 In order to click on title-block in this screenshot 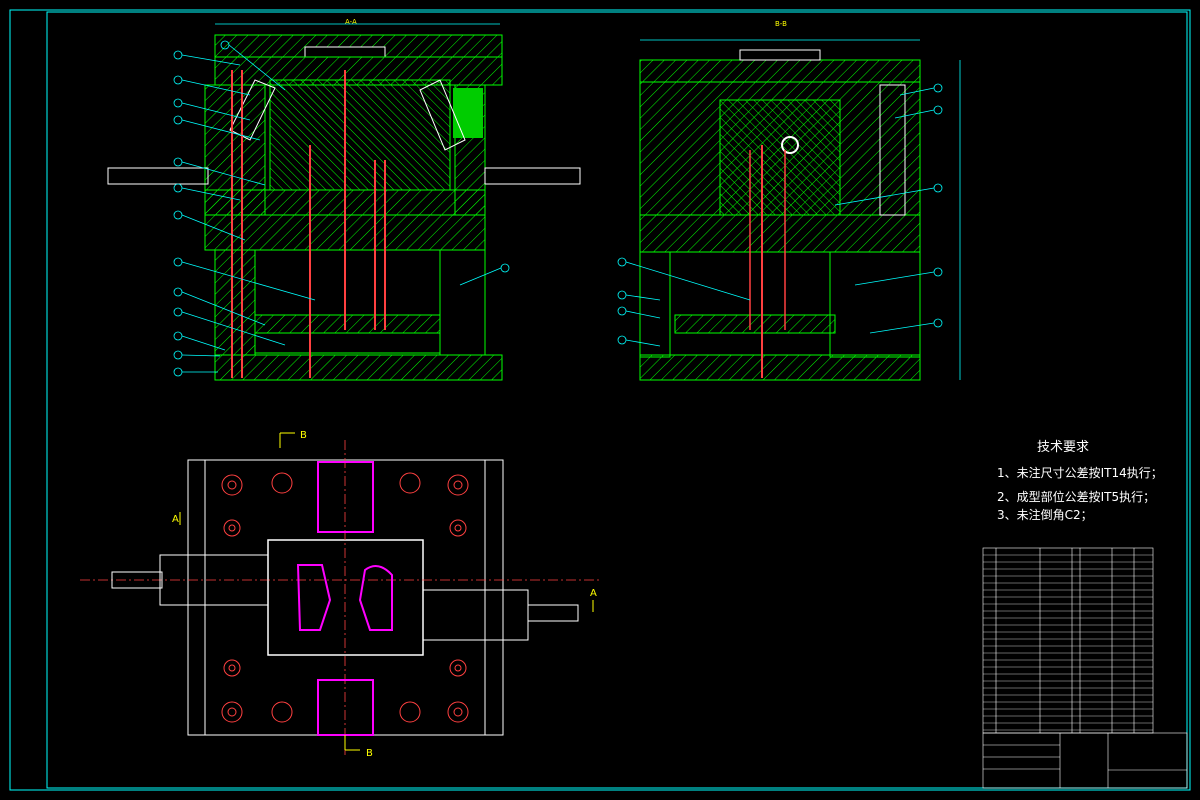, I will do `click(1085, 760)`.